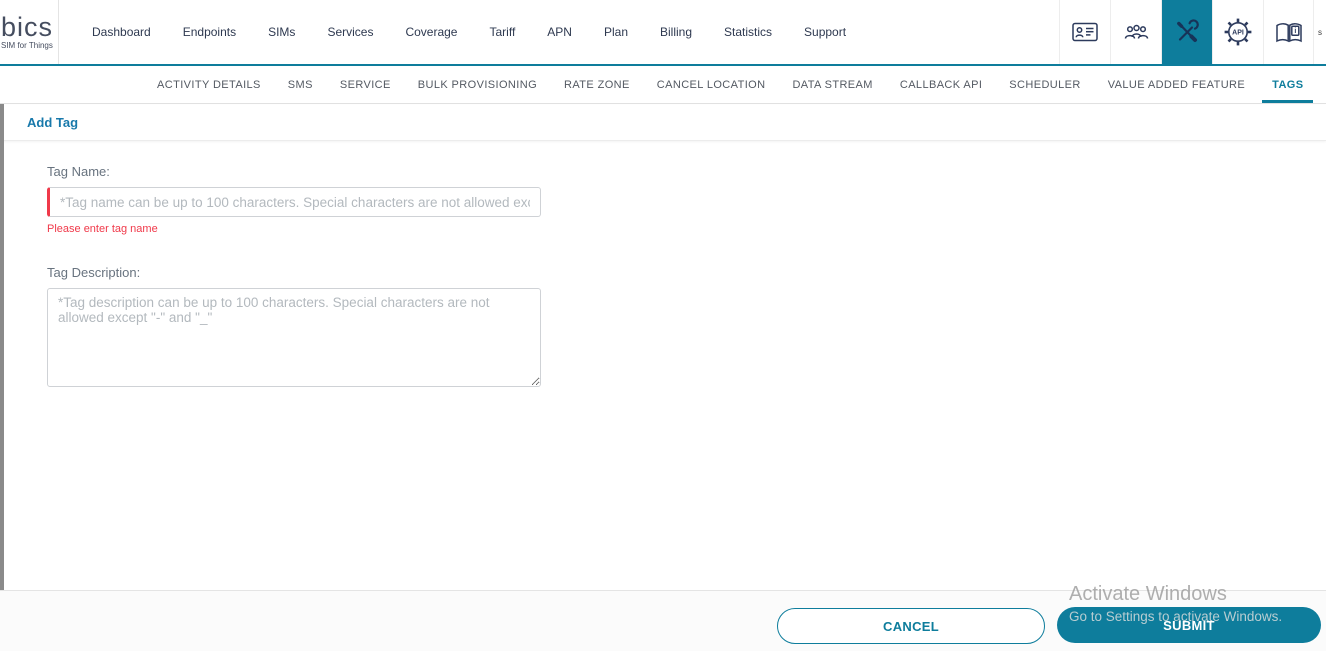  I want to click on cancel-button: CANCEL, so click(911, 626).